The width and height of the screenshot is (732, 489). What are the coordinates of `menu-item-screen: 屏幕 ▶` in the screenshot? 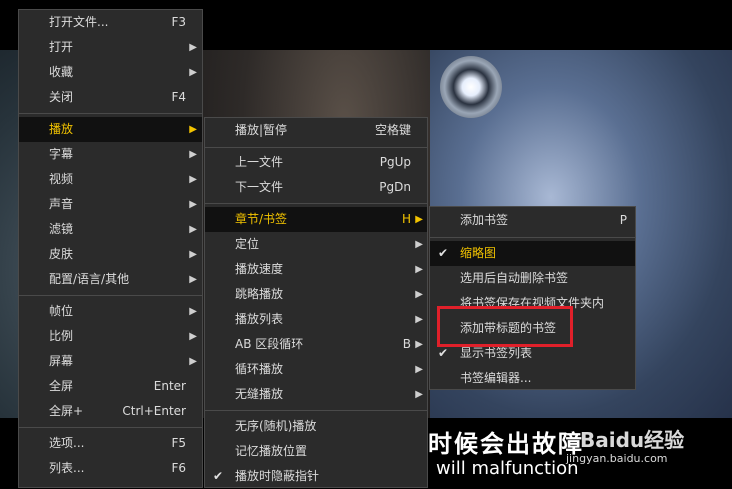 It's located at (110, 361).